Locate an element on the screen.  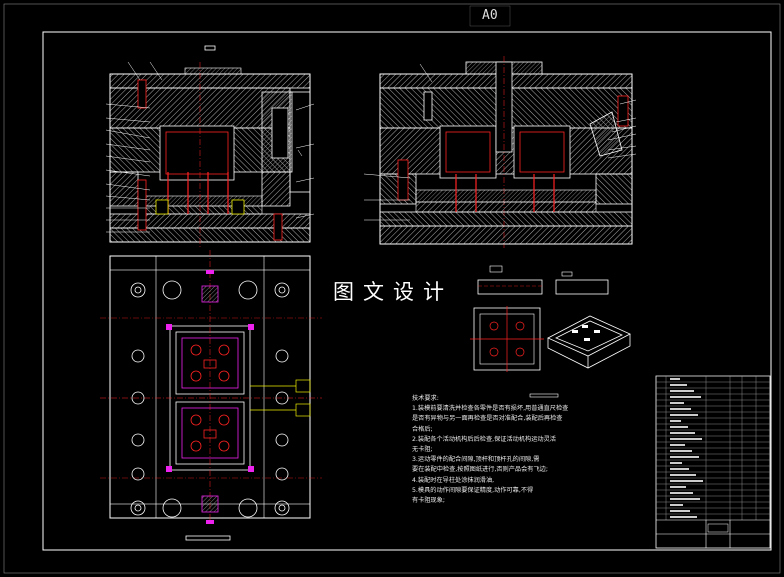
plan-view is located at coordinates (211, 395).